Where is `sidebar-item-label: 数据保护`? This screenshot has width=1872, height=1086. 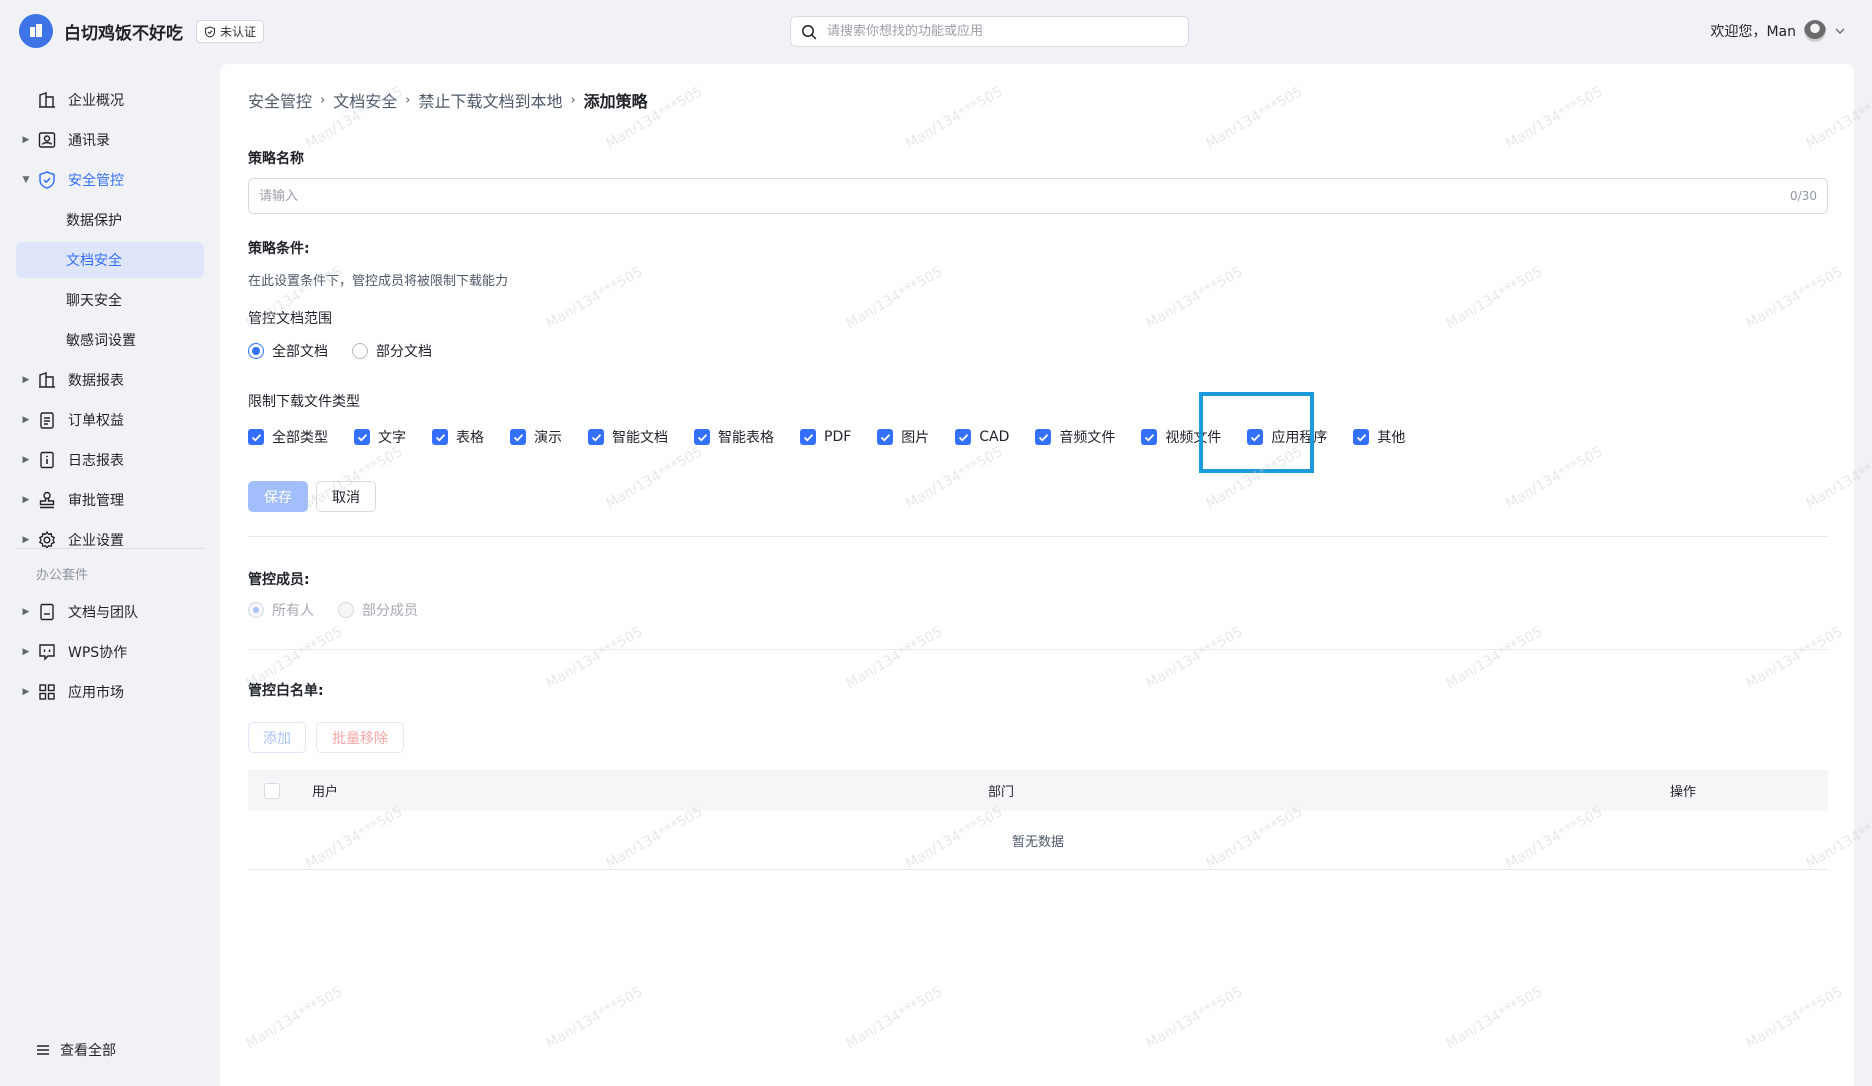
sidebar-item-label: 数据保护 is located at coordinates (94, 221).